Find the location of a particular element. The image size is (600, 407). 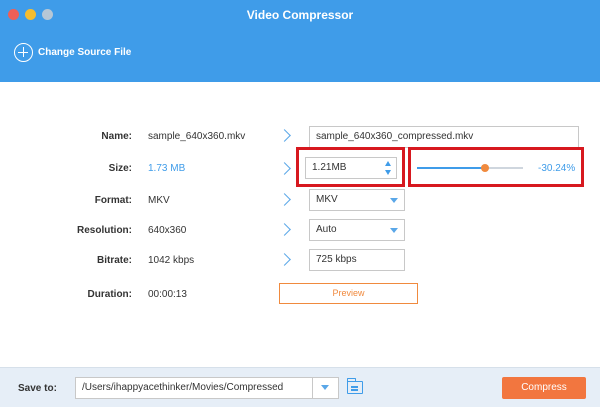

compression-percent: -30.24% is located at coordinates (557, 168).